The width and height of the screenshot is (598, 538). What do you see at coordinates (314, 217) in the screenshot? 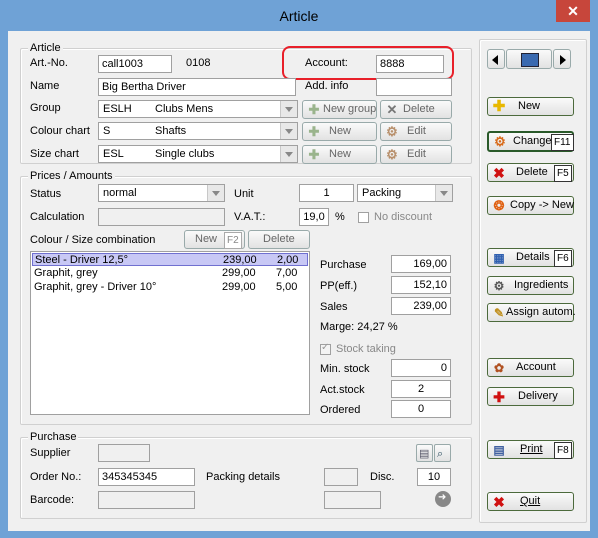
I see `vat-field: 19,0` at bounding box center [314, 217].